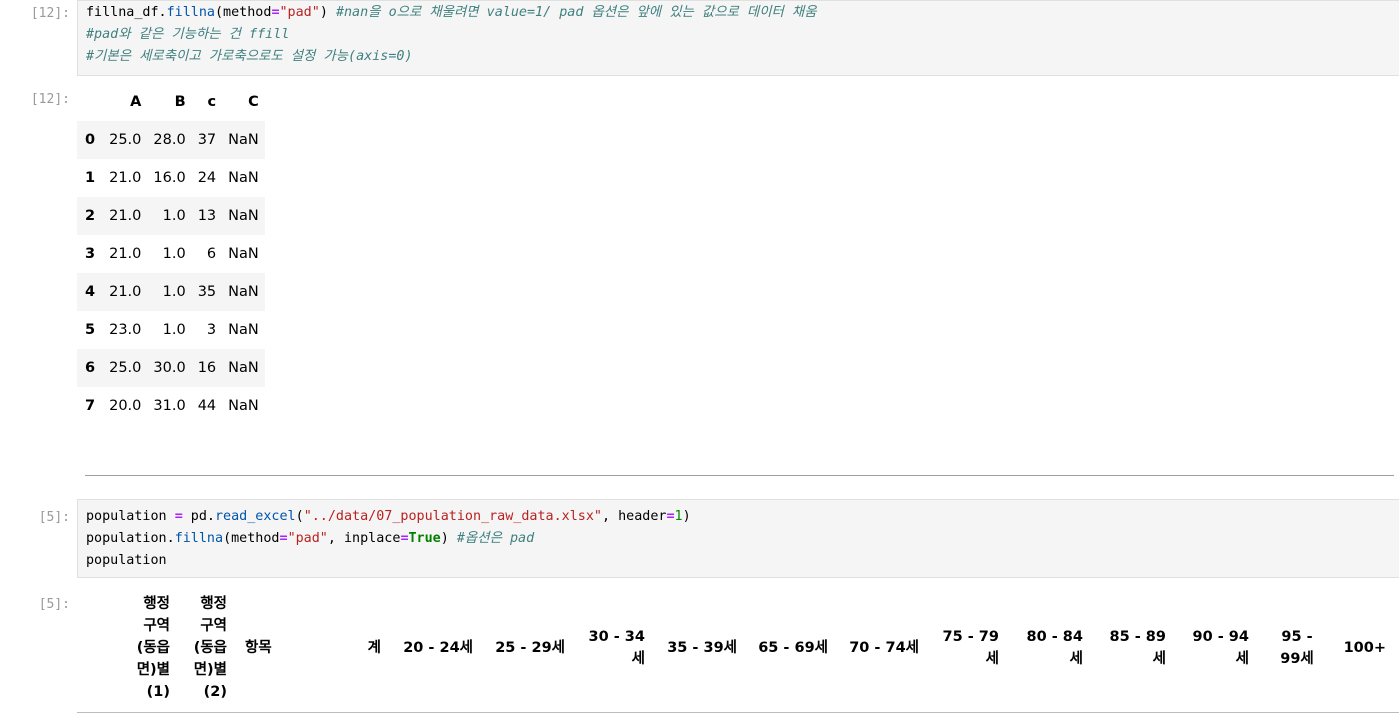 The height and width of the screenshot is (716, 1399). Describe the element at coordinates (1297, 648) in the screenshot. I see `col-header-95-99: 95 - 99세` at that location.